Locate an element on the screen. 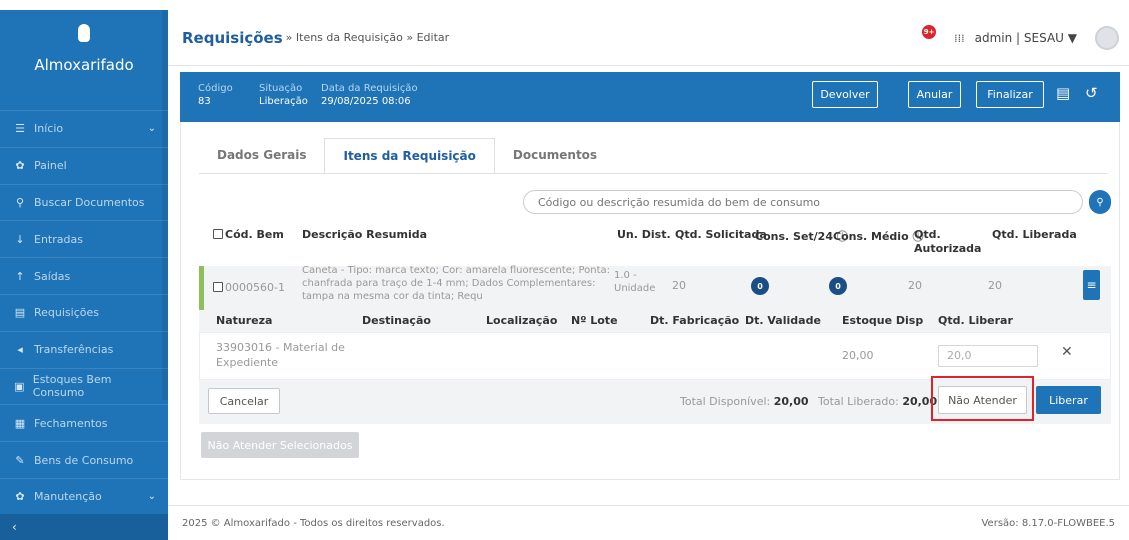 The image size is (1129, 540). sub-header-lote: Nº Lote is located at coordinates (594, 320).